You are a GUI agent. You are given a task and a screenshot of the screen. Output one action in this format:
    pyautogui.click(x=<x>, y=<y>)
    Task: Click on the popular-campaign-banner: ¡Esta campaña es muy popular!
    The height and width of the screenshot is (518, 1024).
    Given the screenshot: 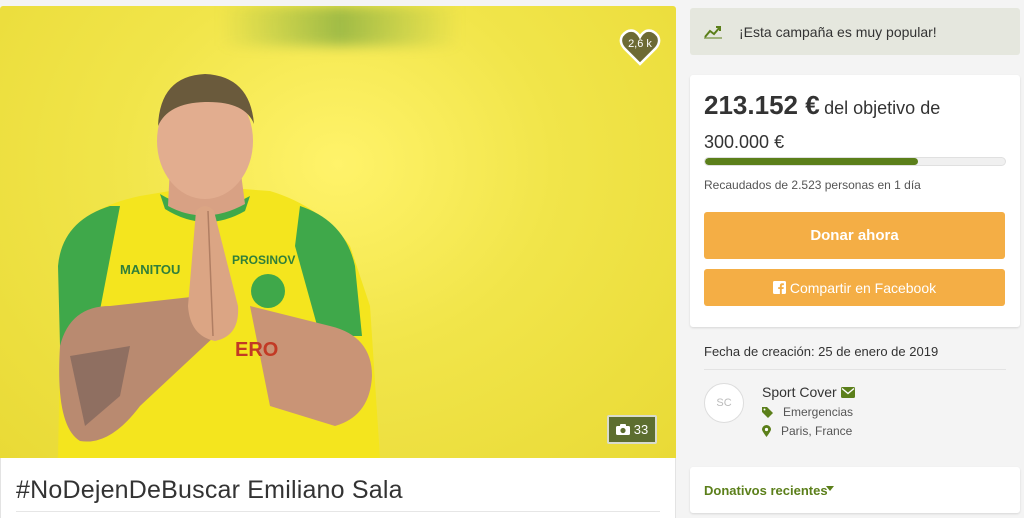 What is the action you would take?
    pyautogui.click(x=855, y=31)
    